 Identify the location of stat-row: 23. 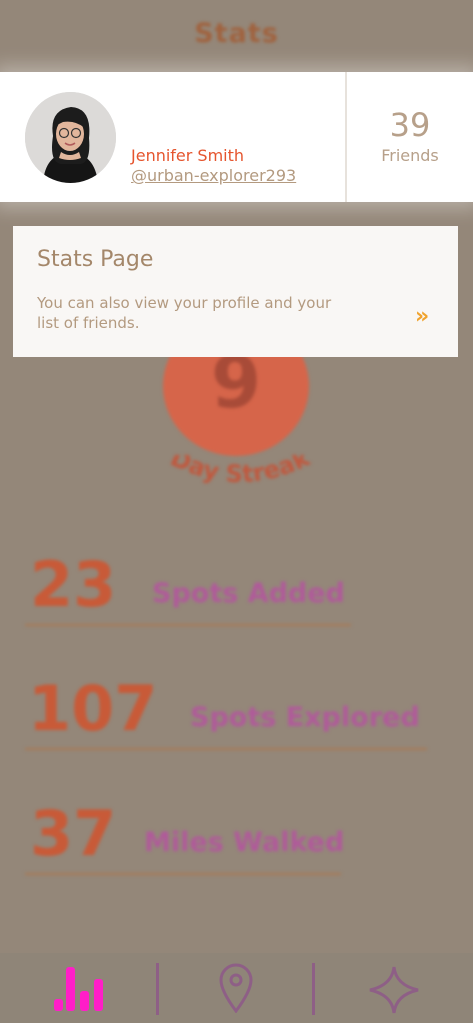
(73, 584).